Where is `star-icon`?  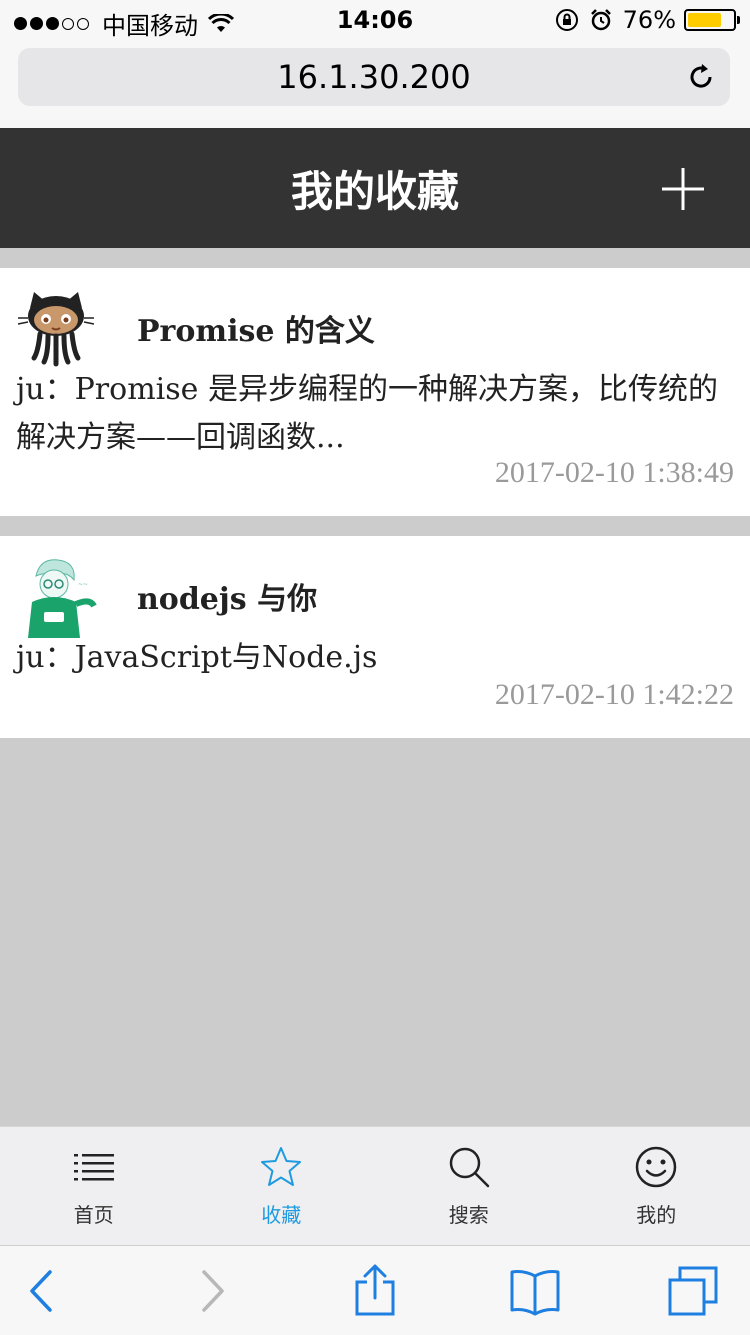 star-icon is located at coordinates (281, 1167).